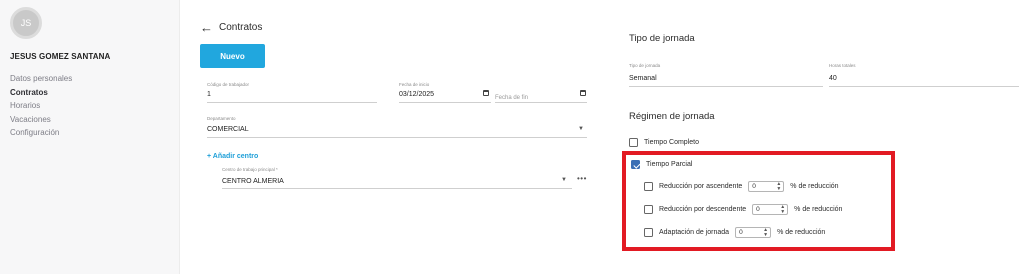 The width and height of the screenshot is (1024, 274). What do you see at coordinates (397, 127) in the screenshot?
I see `department-select: Departamento COMERCIAL ▼` at bounding box center [397, 127].